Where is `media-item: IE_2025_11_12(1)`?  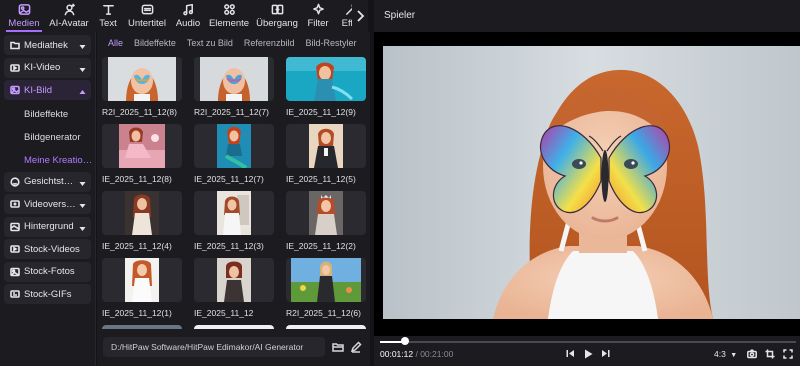
media-item: IE_2025_11_12(1) is located at coordinates (142, 291).